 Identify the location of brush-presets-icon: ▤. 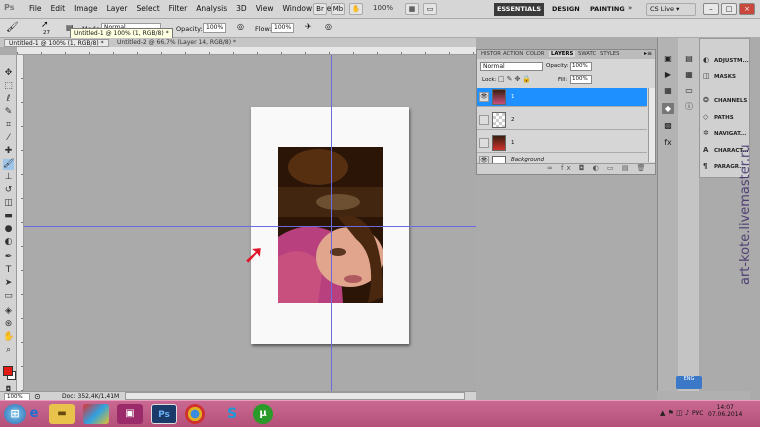
(689, 58).